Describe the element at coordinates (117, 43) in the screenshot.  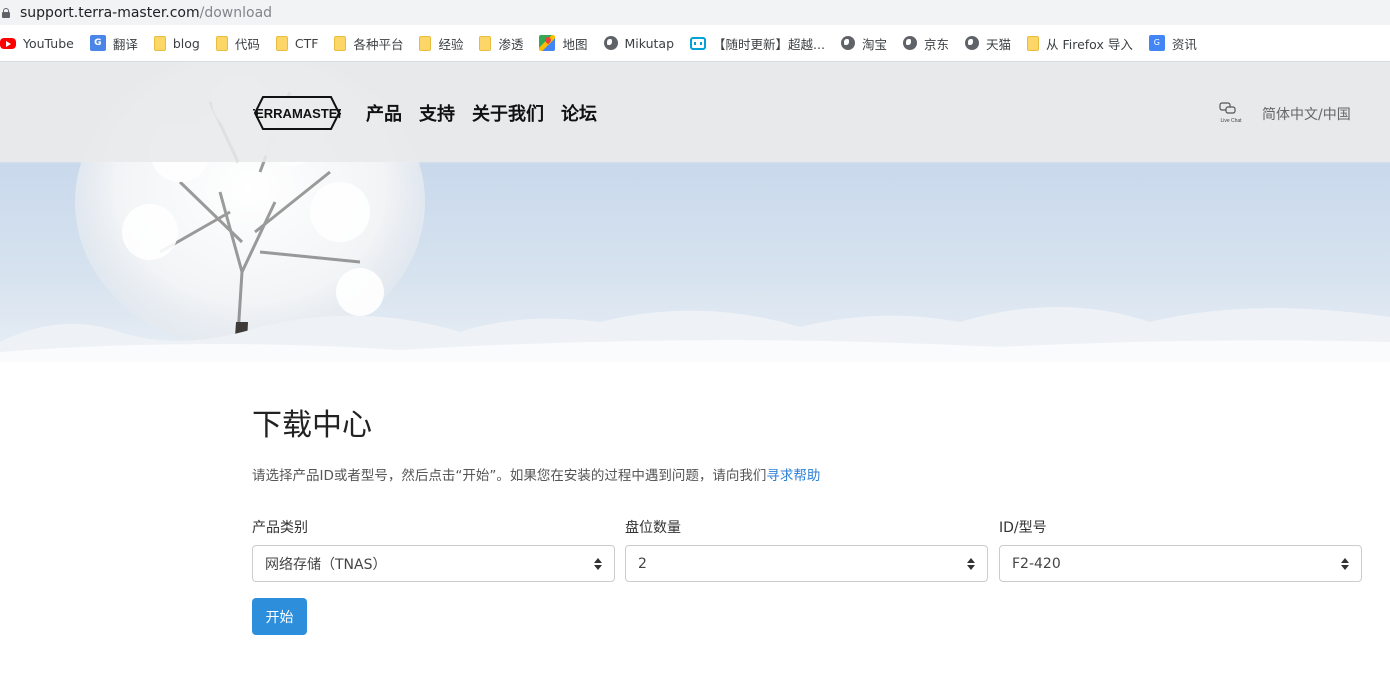
I see `bookmark-translate: G 翻译` at that location.